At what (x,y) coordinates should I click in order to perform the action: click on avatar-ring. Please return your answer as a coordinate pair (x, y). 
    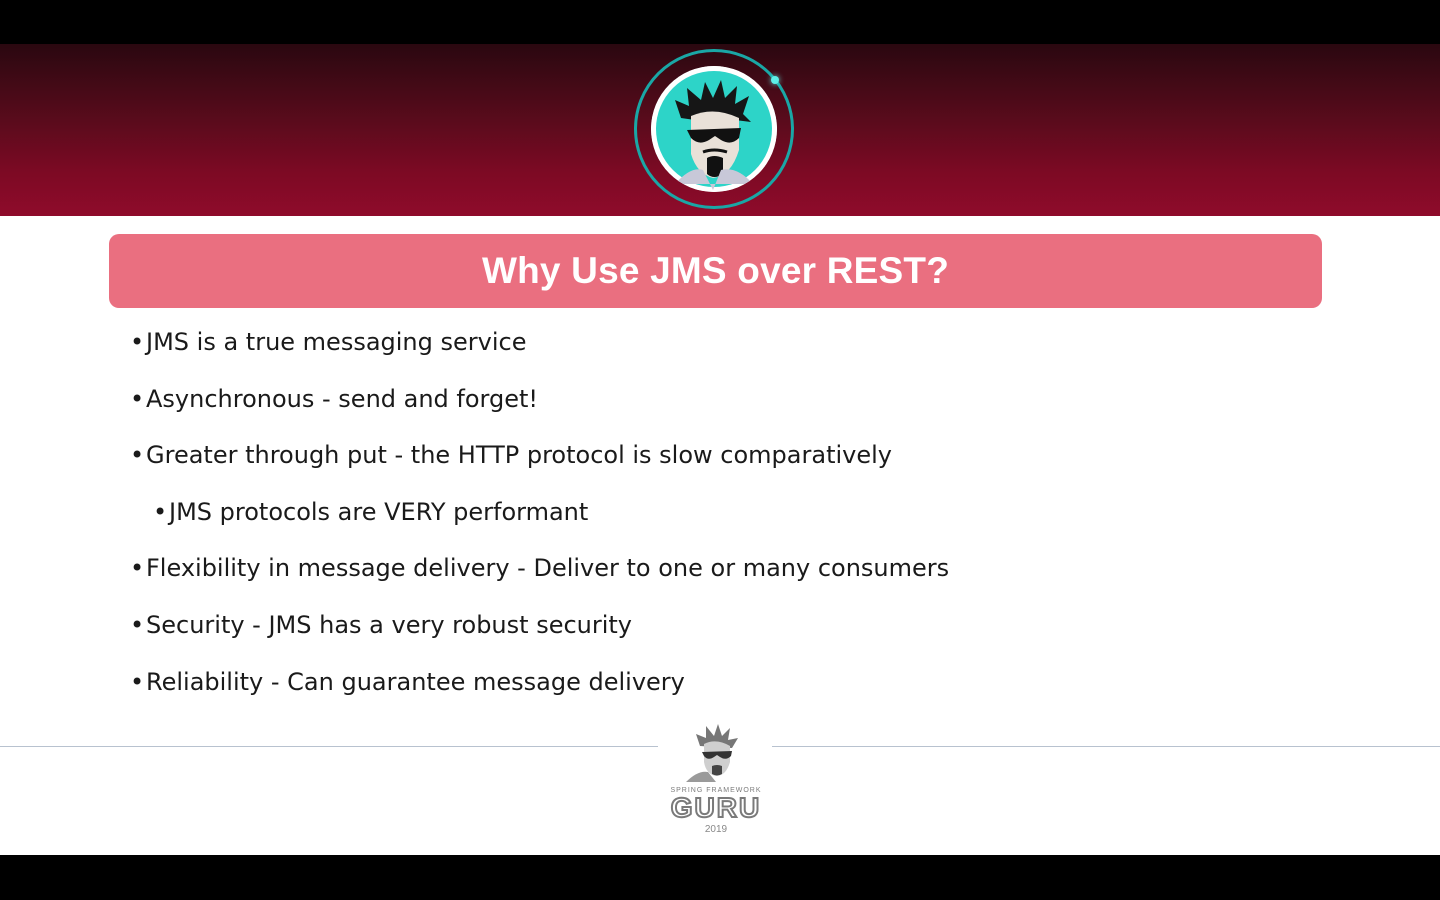
    Looking at the image, I should click on (714, 129).